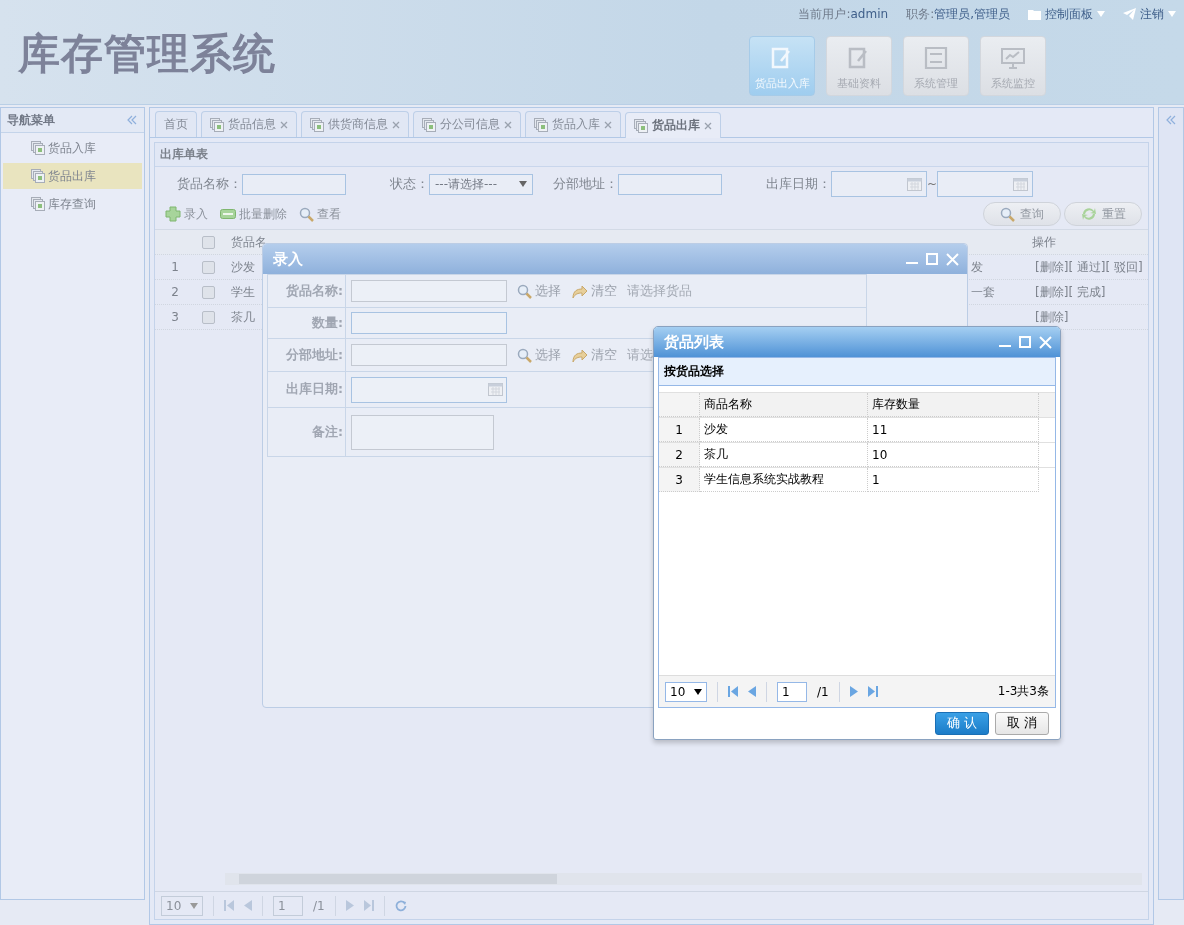 This screenshot has height=925, width=1184. What do you see at coordinates (958, 14) in the screenshot?
I see `user-role: 职务:管理员,管理员` at bounding box center [958, 14].